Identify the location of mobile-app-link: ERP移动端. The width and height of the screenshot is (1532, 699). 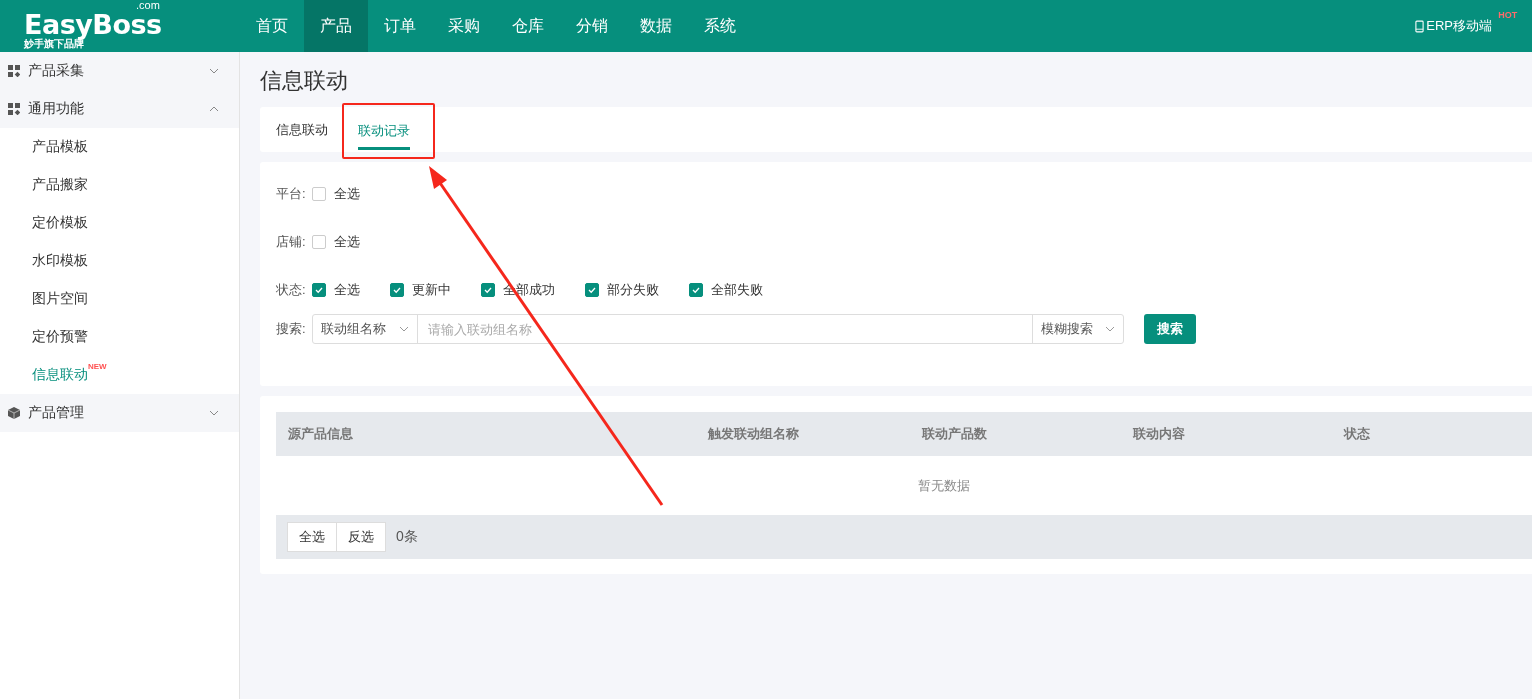
(1459, 26).